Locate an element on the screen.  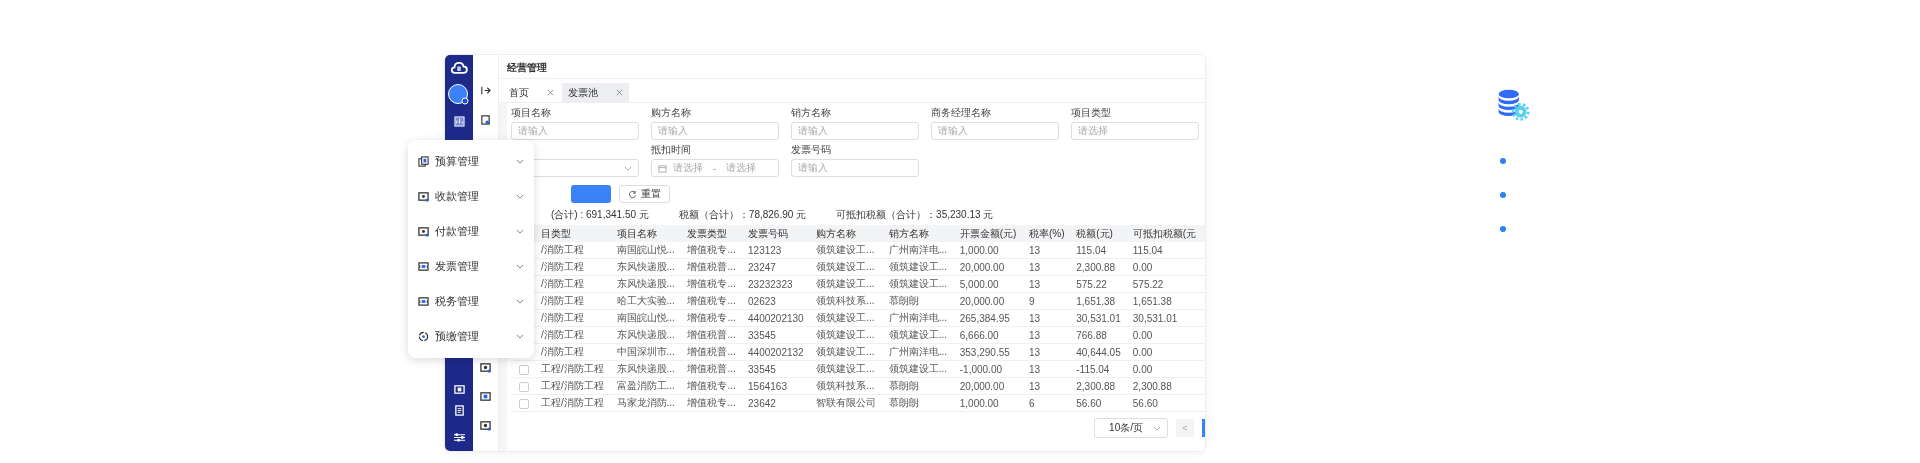
menu-item: 付款管理 is located at coordinates (471, 231).